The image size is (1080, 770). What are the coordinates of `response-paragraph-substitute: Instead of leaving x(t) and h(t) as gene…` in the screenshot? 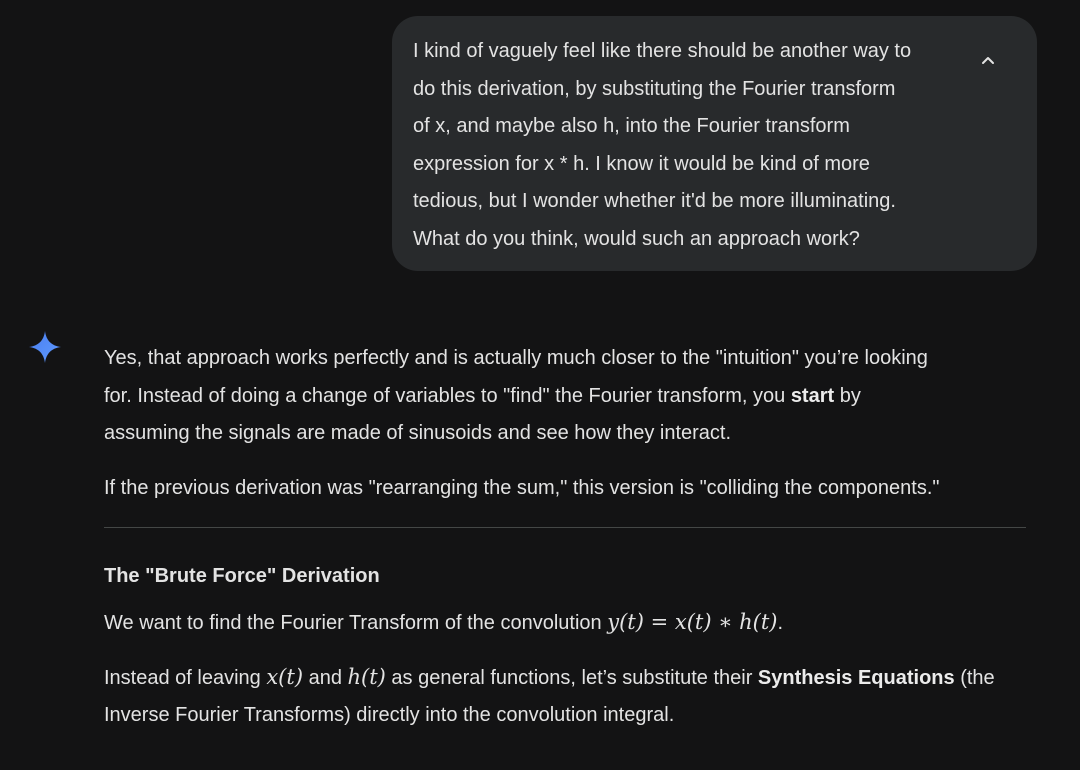 It's located at (569, 697).